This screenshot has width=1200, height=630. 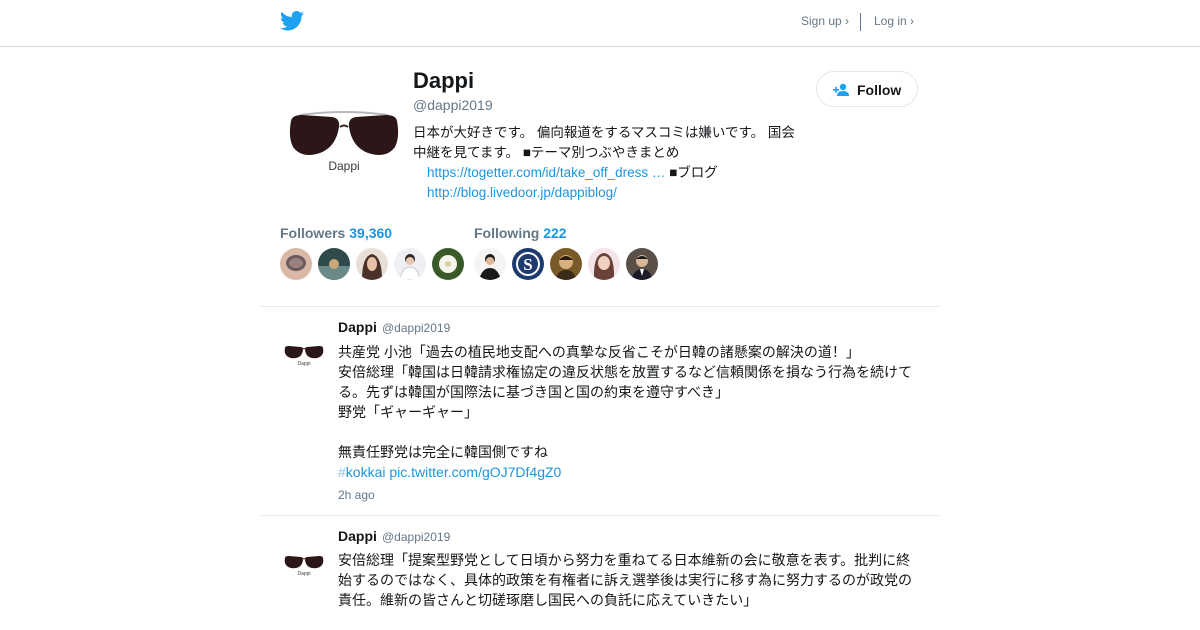 What do you see at coordinates (825, 21) in the screenshot?
I see `sign-up-link: Sign up ›` at bounding box center [825, 21].